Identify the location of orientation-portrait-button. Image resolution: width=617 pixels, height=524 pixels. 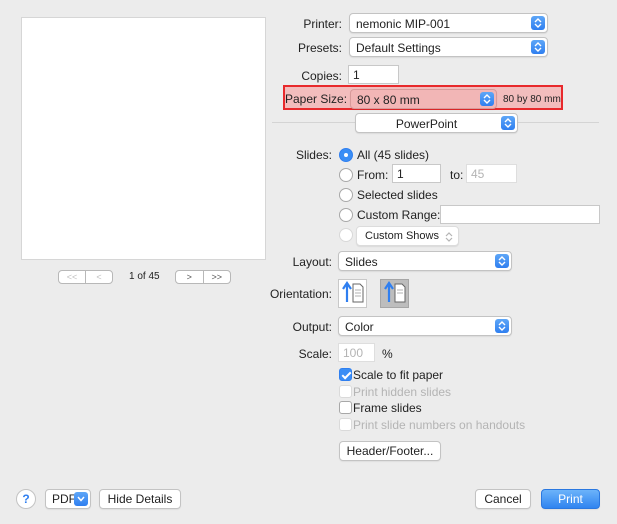
(352, 293).